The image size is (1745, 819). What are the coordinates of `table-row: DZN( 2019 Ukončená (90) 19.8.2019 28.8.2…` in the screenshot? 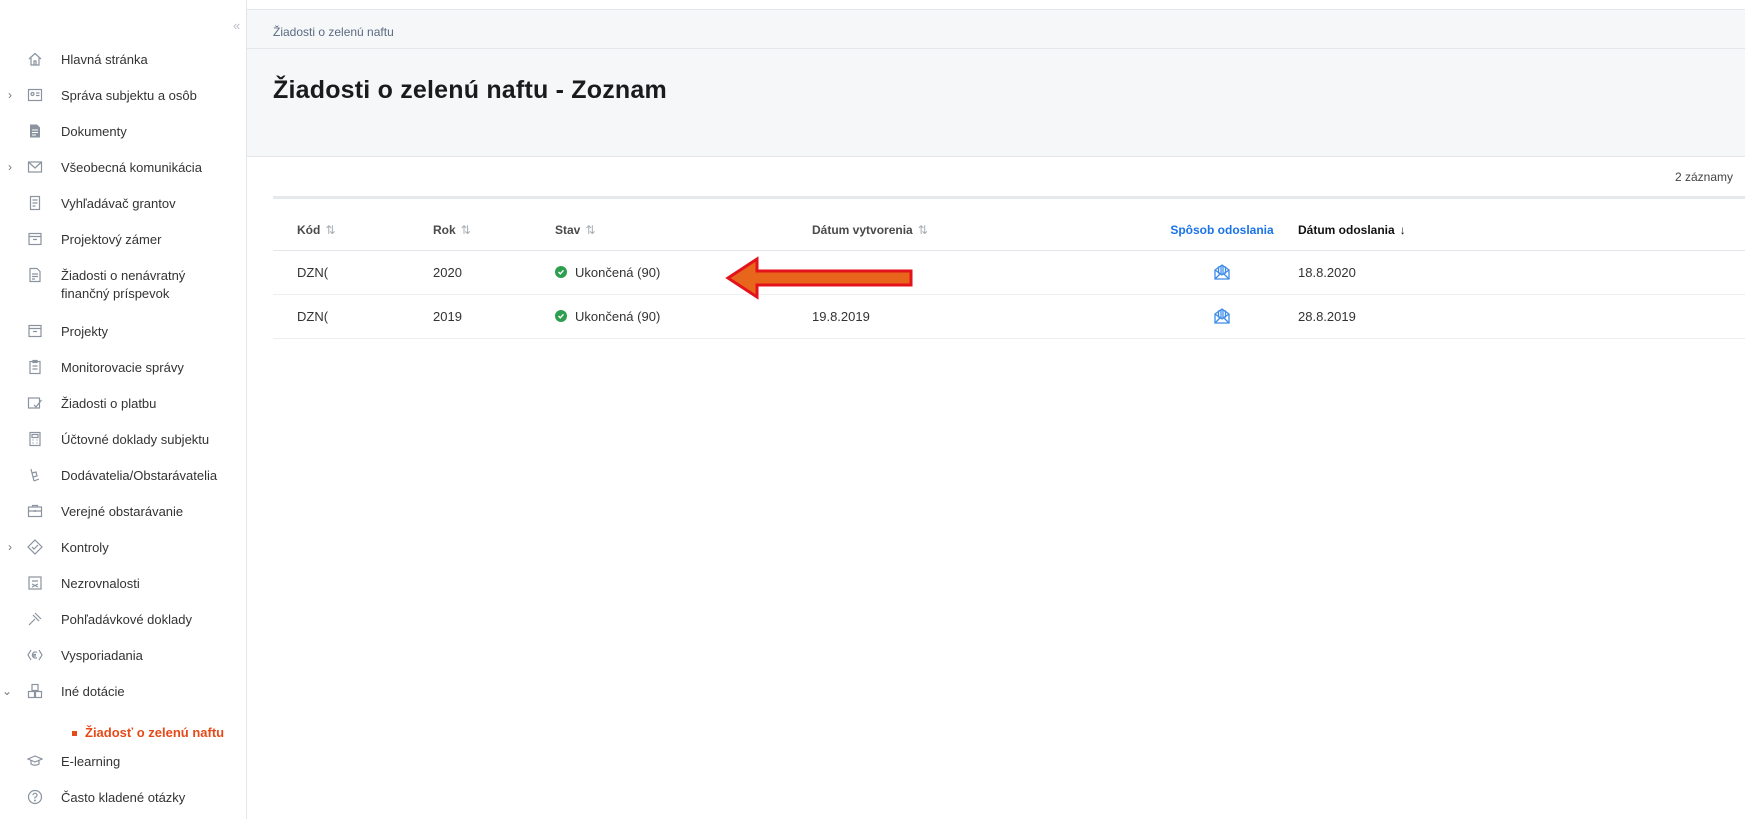 It's located at (1009, 316).